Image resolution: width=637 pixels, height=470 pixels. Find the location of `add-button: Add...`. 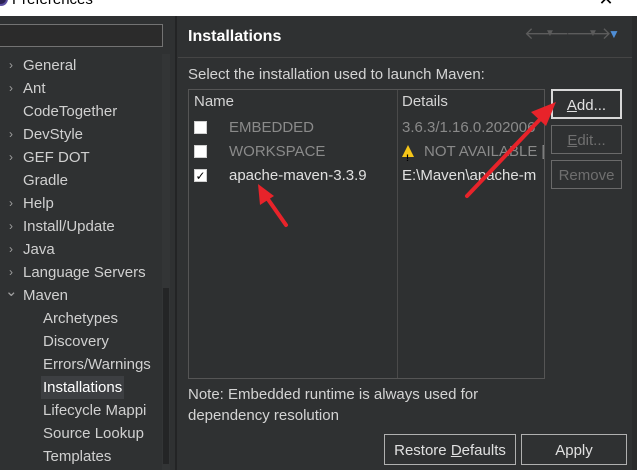

add-button: Add... is located at coordinates (586, 104).